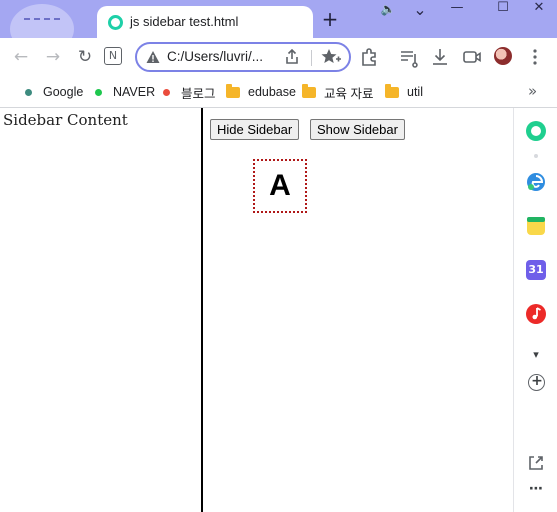 This screenshot has width=557, height=512. Describe the element at coordinates (153, 57) in the screenshot. I see `not-secure-warning-icon` at that location.